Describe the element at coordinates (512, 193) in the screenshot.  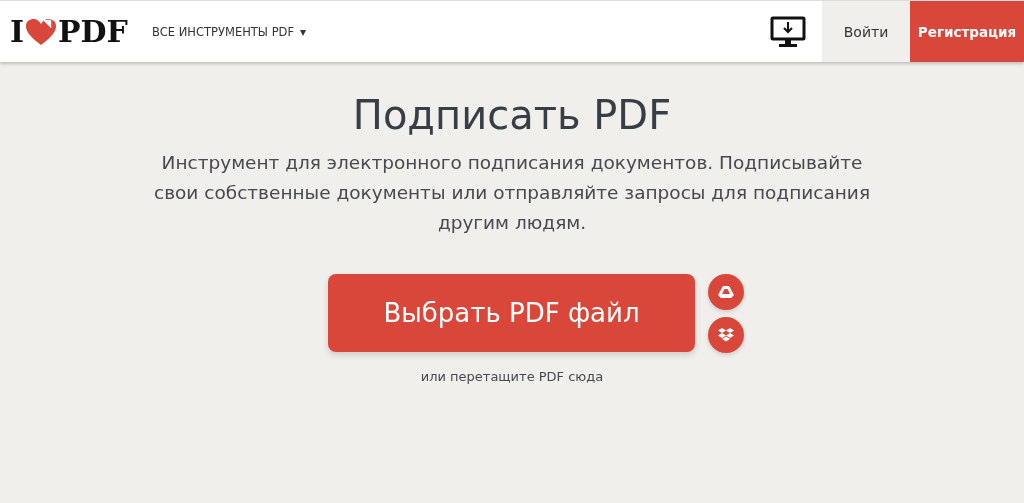
I see `description: Инструмент для электронного подписания документов. Подписывайте свои собственные документы или отправляйте запросы для подписания другим людям.` at that location.